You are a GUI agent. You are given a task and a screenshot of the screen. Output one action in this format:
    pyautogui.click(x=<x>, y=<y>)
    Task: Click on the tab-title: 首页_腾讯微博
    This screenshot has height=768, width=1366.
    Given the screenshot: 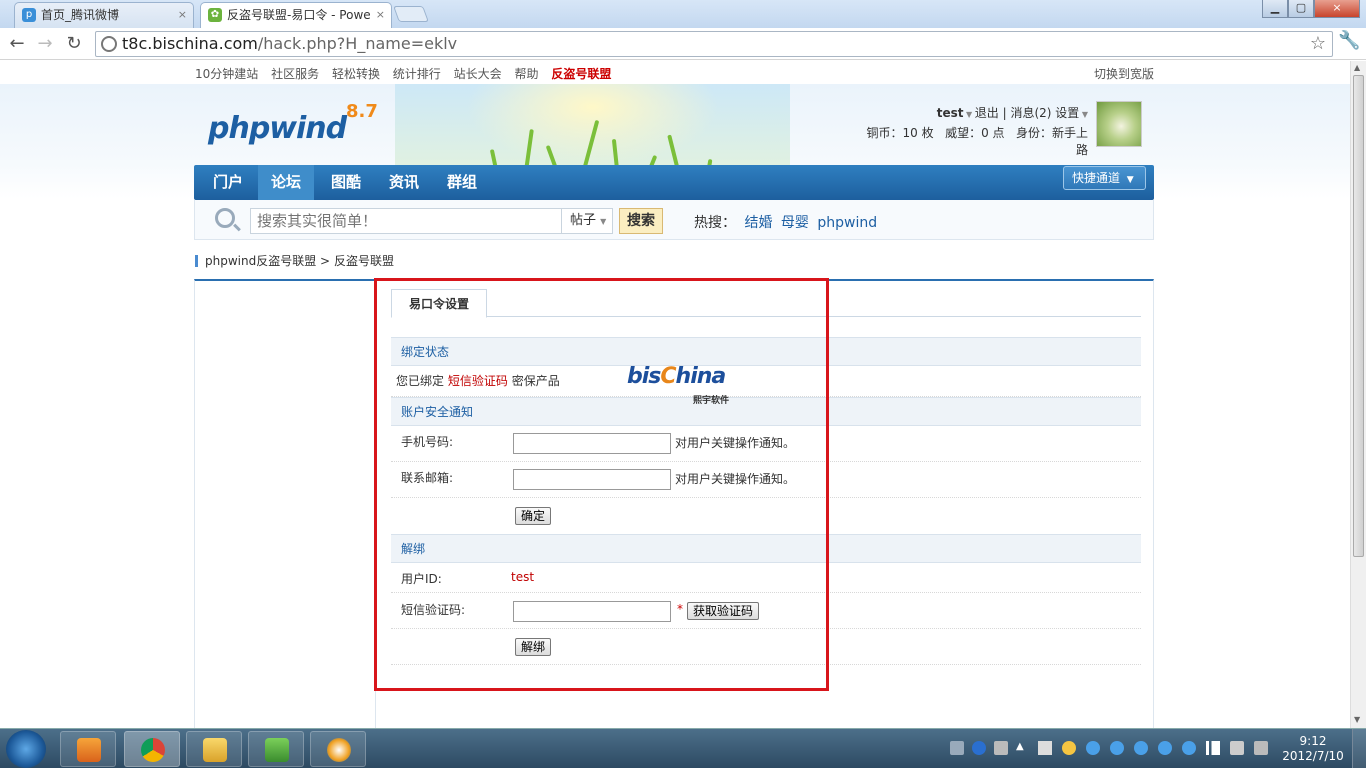 What is the action you would take?
    pyautogui.click(x=80, y=15)
    